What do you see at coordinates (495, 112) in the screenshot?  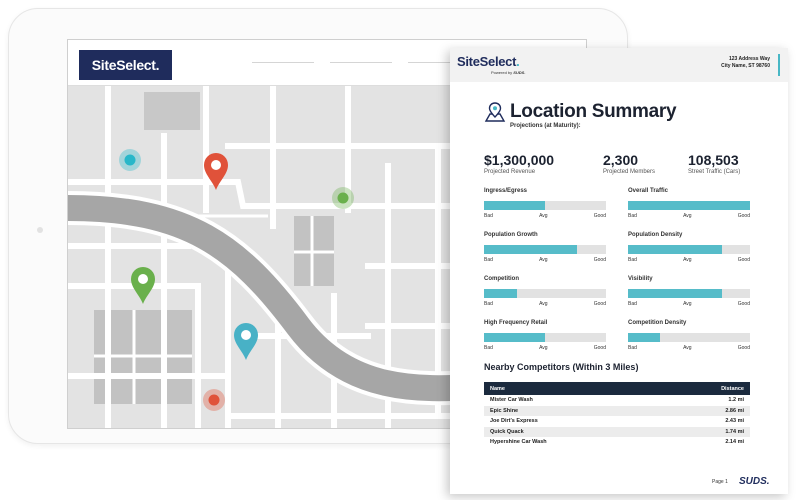 I see `location-map-icon` at bounding box center [495, 112].